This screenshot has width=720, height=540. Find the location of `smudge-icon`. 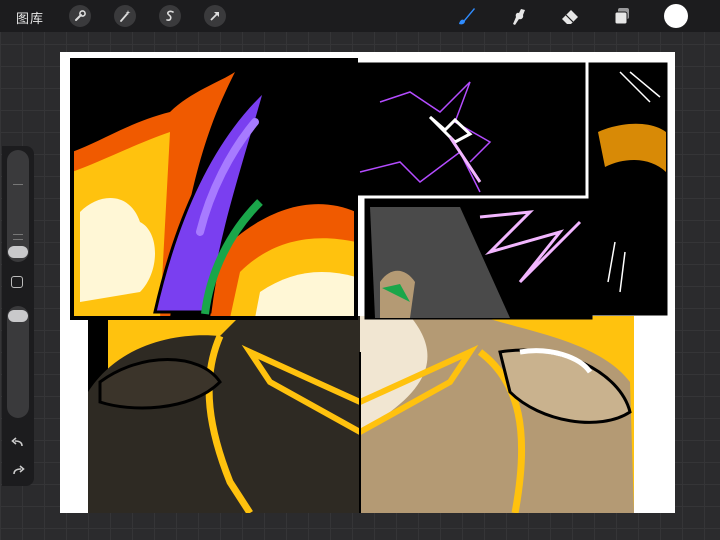

smudge-icon is located at coordinates (519, 17).